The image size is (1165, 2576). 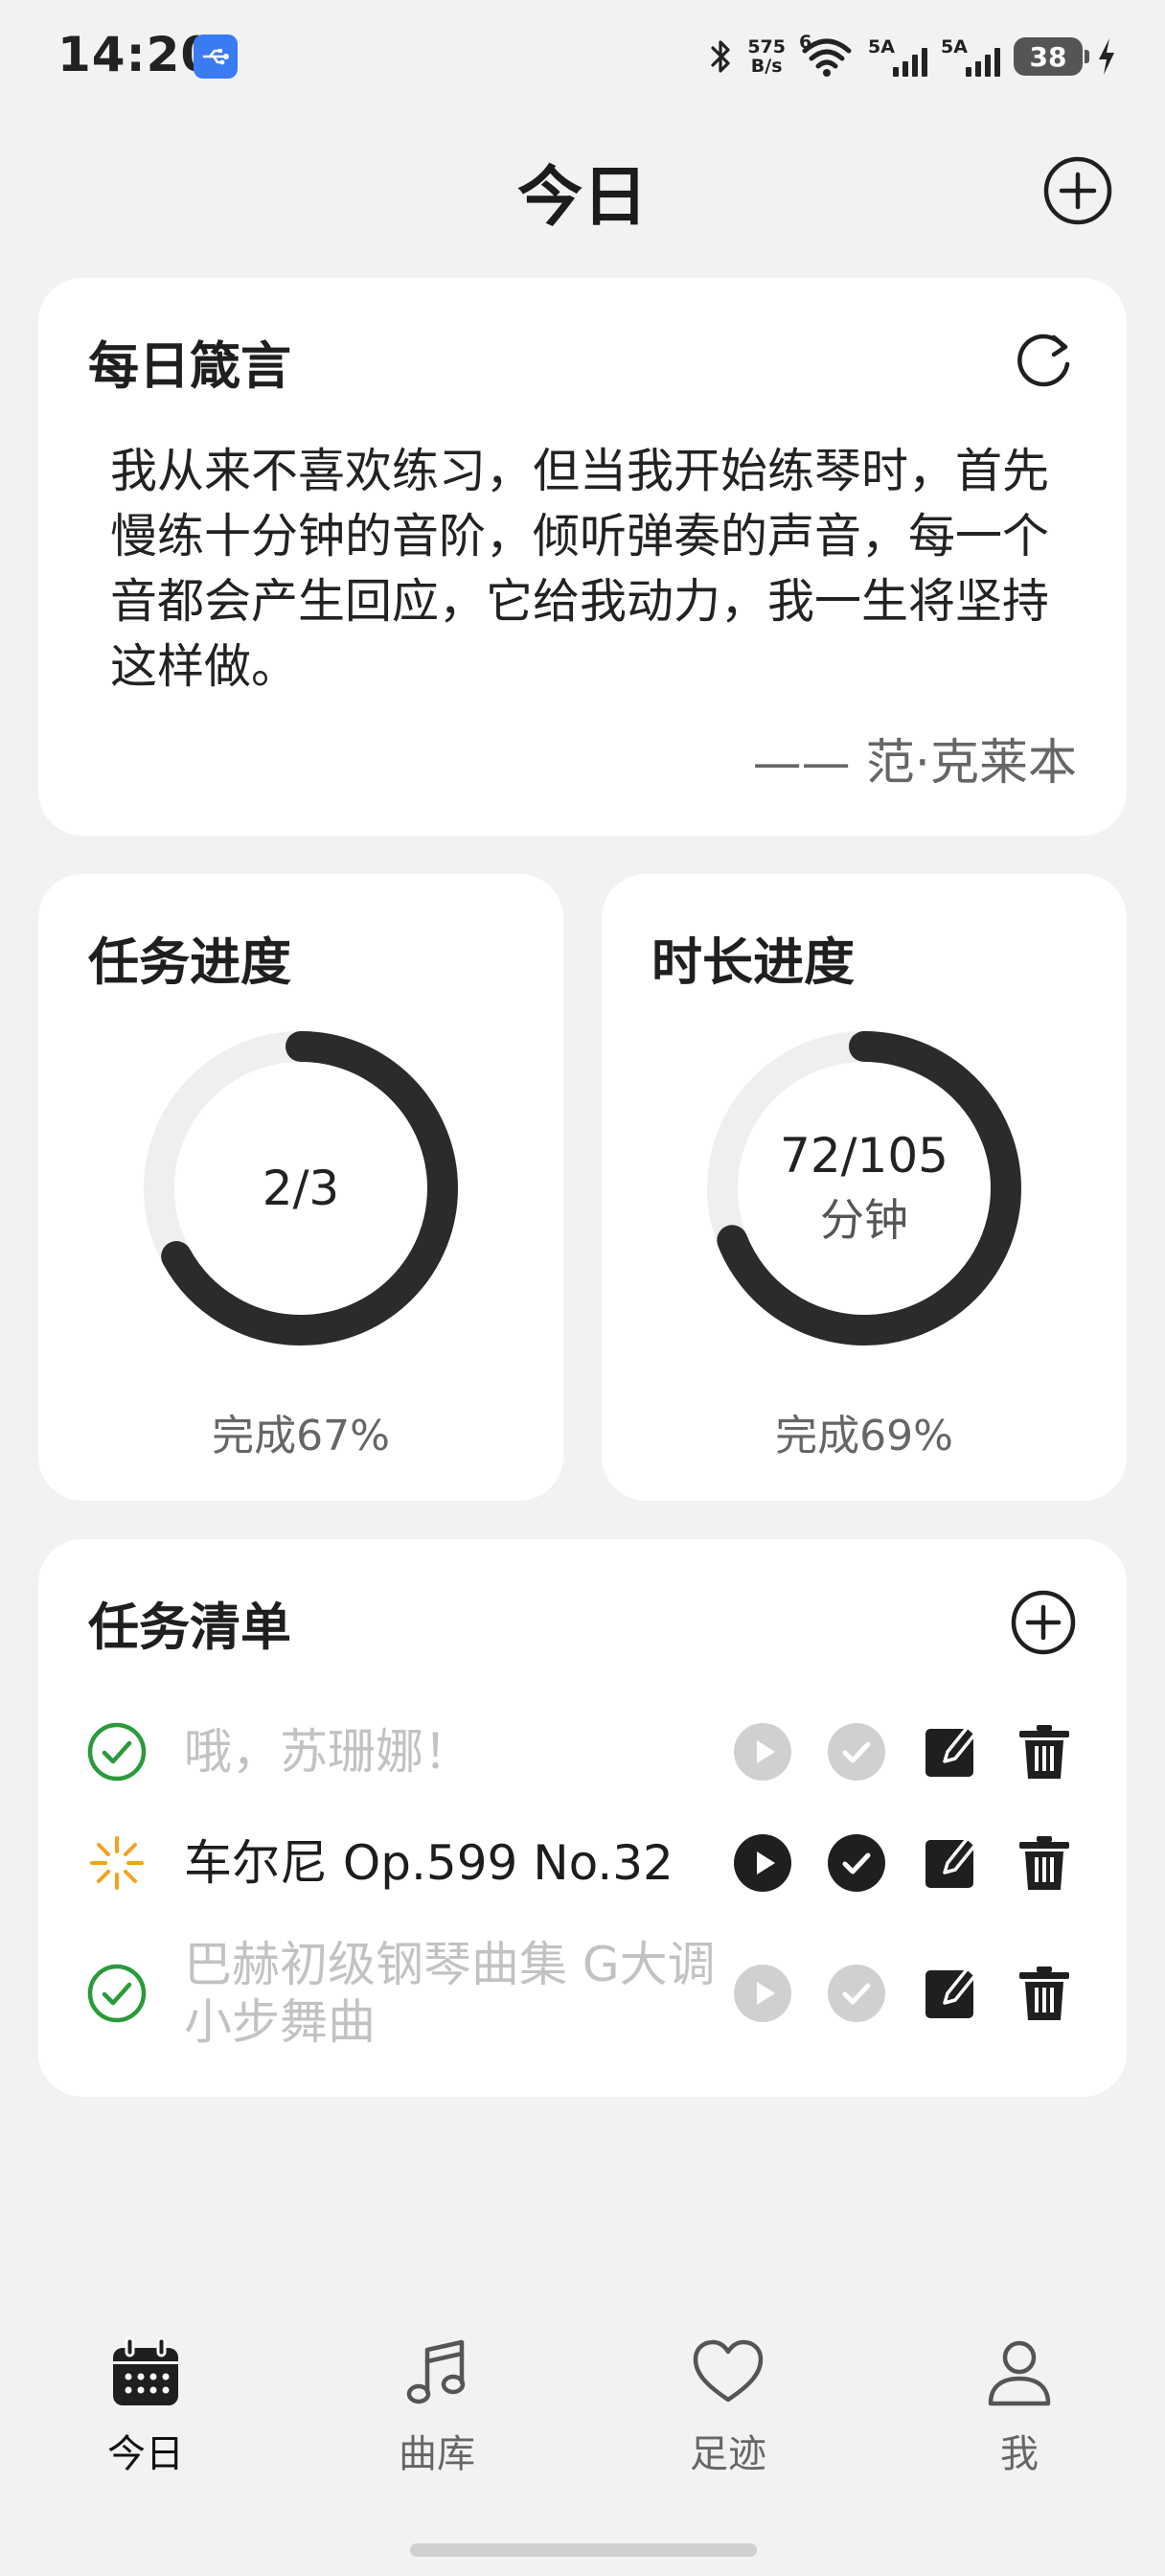 I want to click on nav-item-me: 我, so click(x=1020, y=2413).